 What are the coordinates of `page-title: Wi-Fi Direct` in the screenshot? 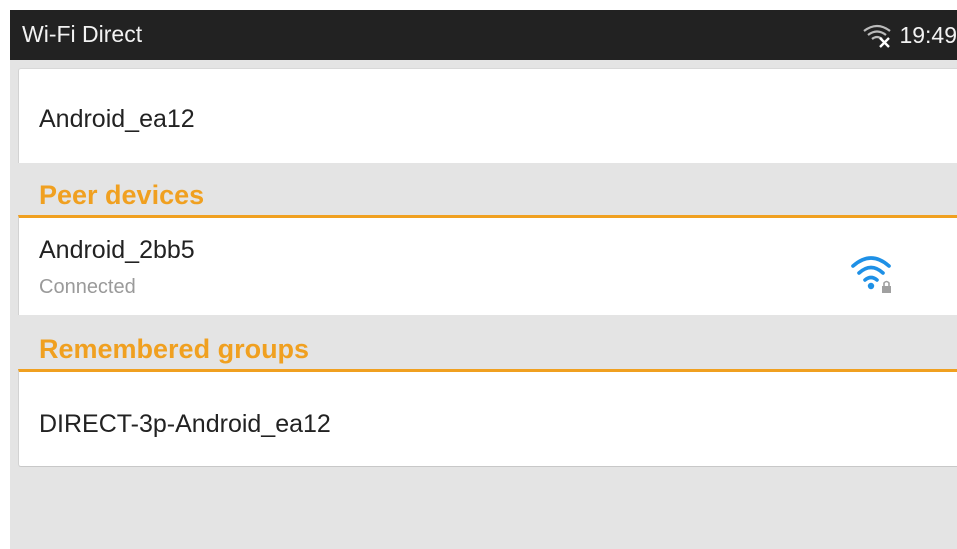 It's located at (82, 34).